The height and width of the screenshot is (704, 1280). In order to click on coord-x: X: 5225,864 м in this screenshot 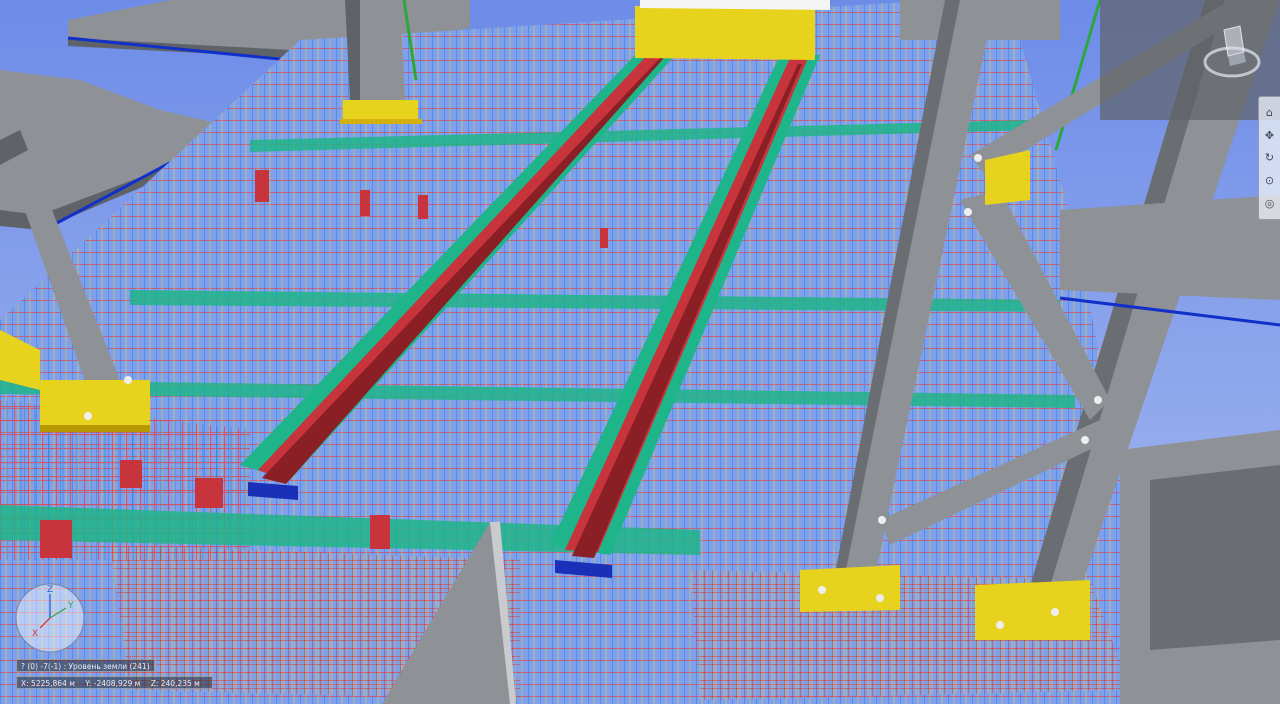, I will do `click(48, 683)`.